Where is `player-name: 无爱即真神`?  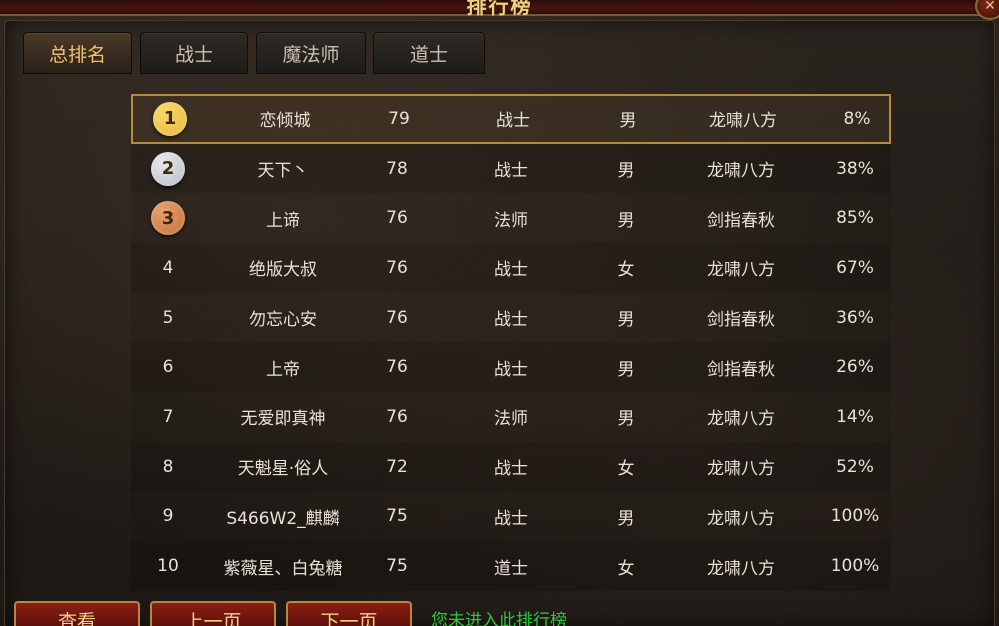 player-name: 无爱即真神 is located at coordinates (283, 419).